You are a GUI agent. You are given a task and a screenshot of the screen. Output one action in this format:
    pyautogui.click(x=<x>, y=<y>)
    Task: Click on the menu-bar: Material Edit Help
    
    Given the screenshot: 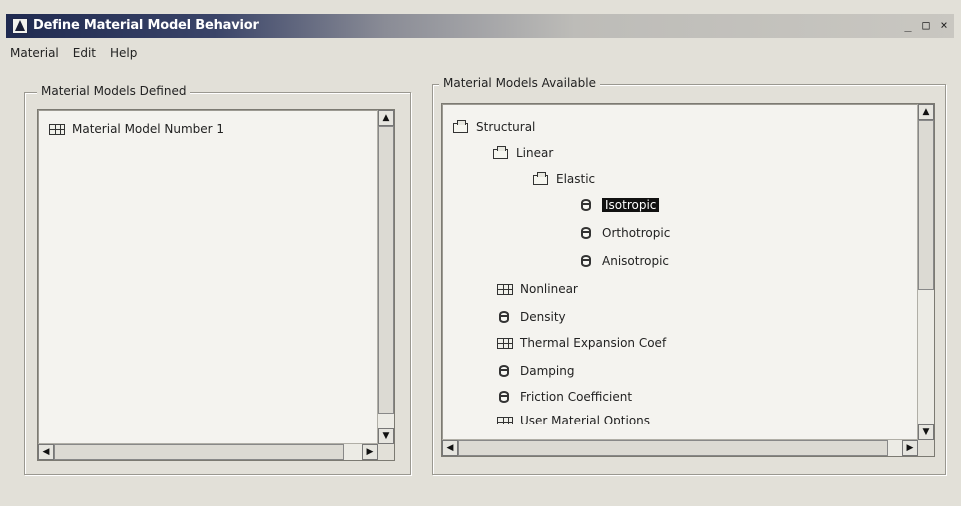 What is the action you would take?
    pyautogui.click(x=73, y=56)
    